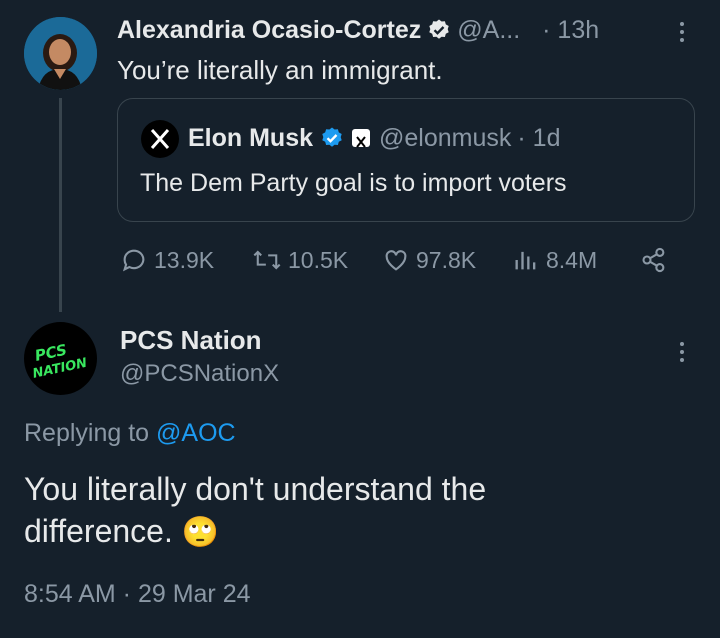 The width and height of the screenshot is (720, 638). I want to click on like-icon, so click(396, 260).